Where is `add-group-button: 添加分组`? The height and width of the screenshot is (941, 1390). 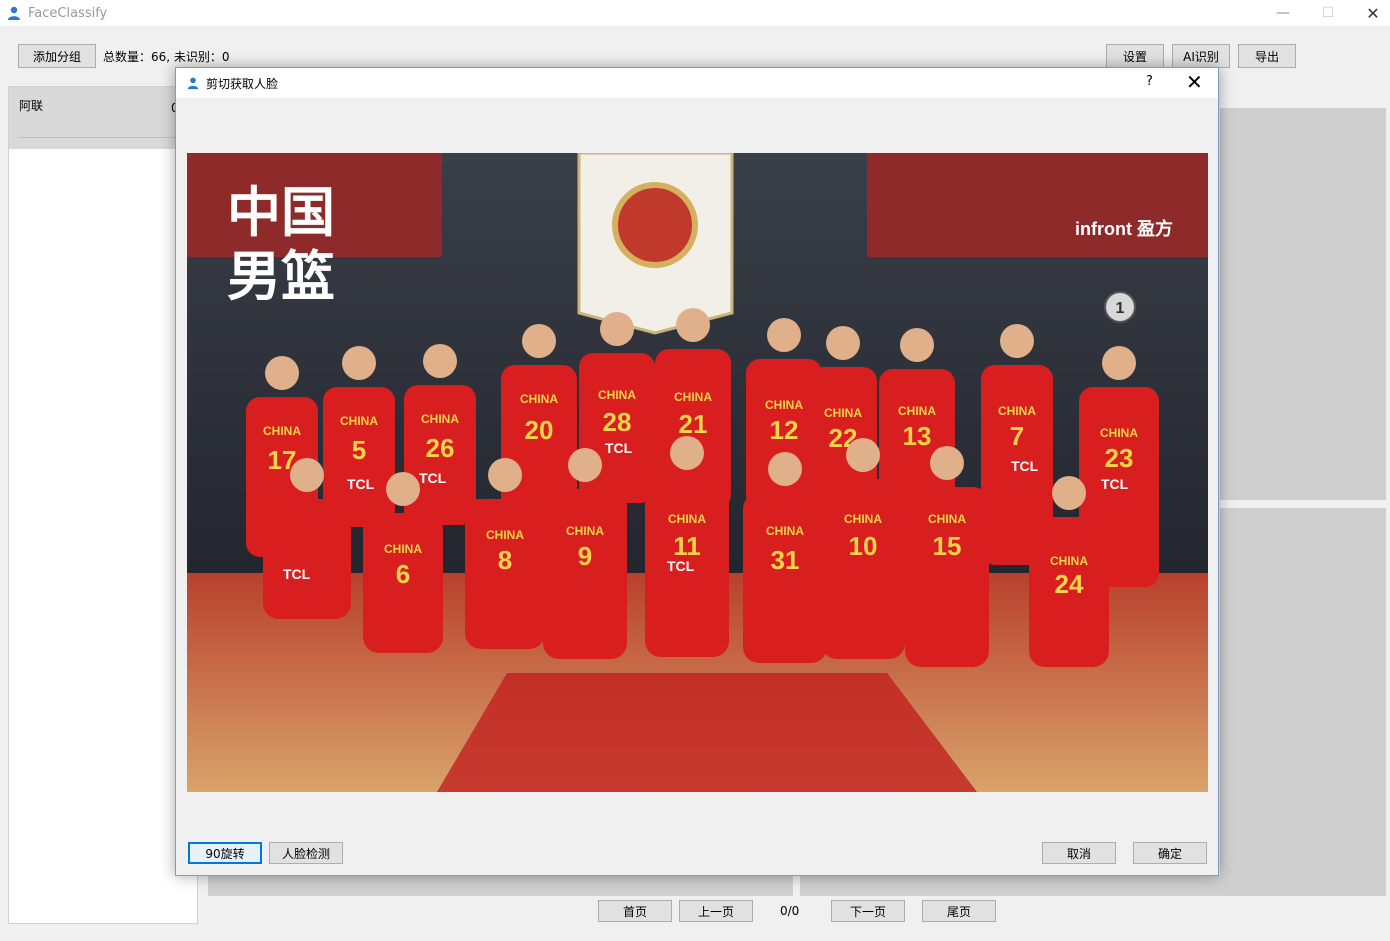
add-group-button: 添加分组 is located at coordinates (57, 56).